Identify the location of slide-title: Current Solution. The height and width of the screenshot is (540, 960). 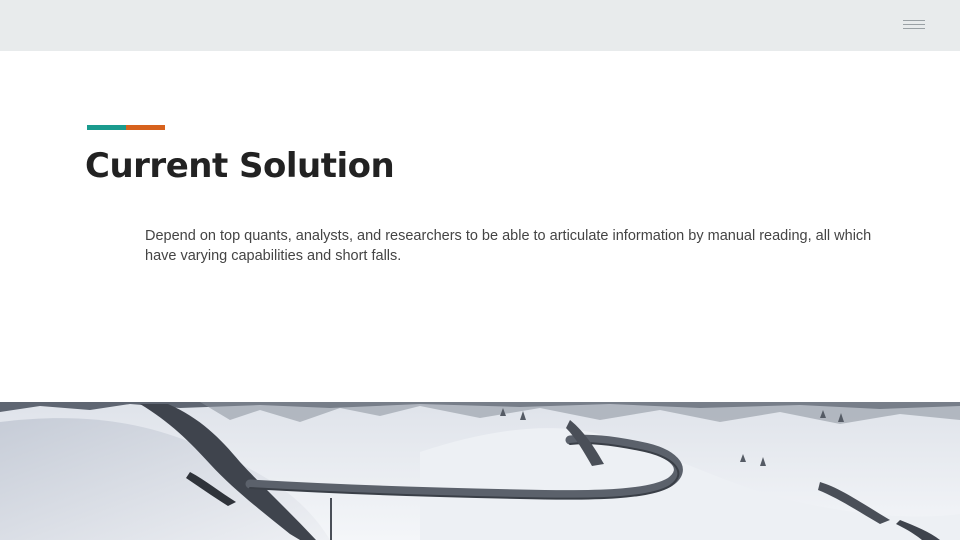
(240, 166).